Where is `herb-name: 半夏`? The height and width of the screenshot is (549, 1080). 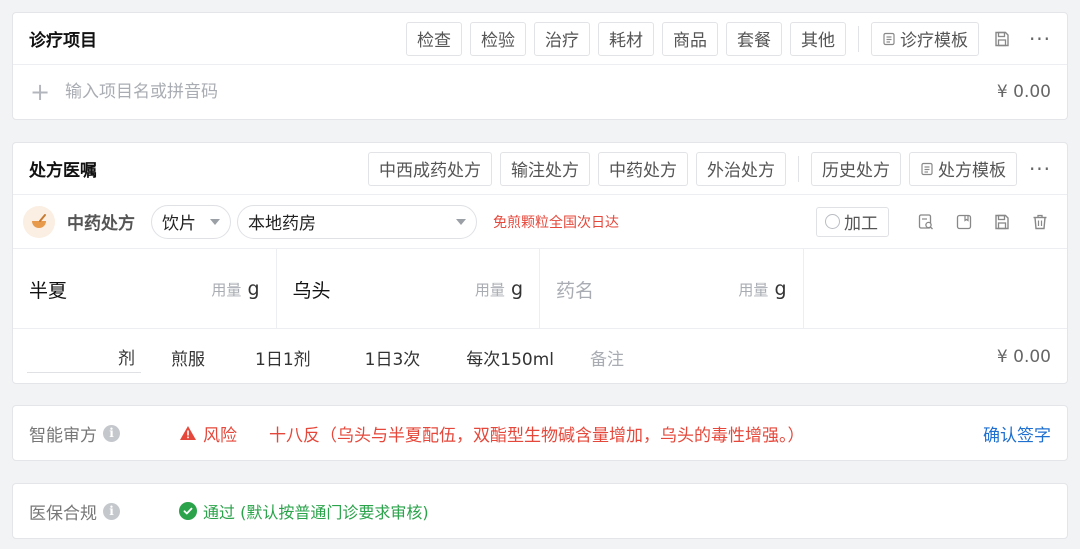
herb-name: 半夏 is located at coordinates (48, 290).